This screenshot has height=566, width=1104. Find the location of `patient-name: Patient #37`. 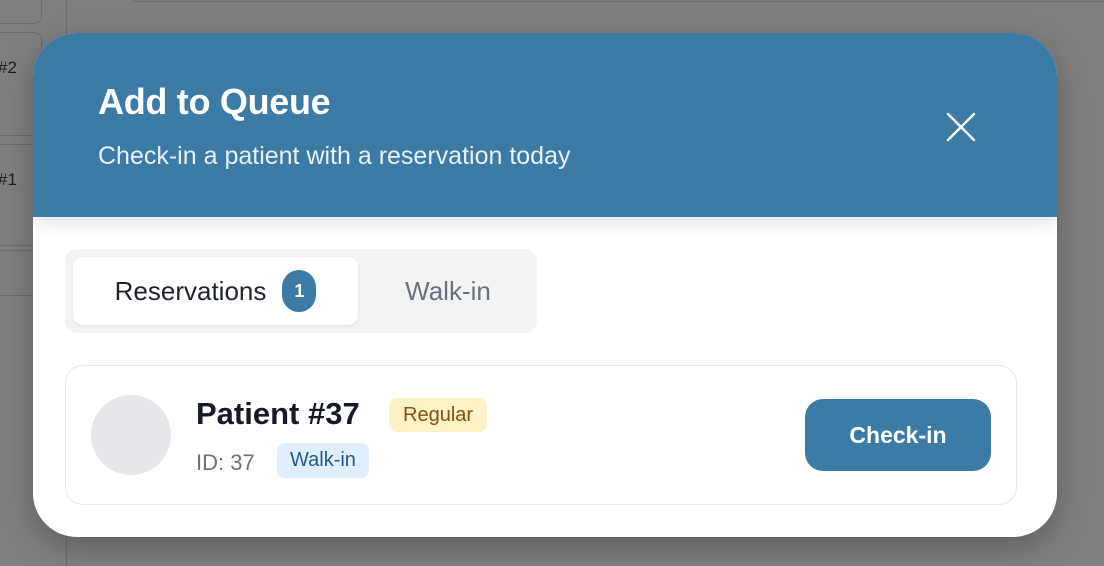

patient-name: Patient #37 is located at coordinates (278, 413).